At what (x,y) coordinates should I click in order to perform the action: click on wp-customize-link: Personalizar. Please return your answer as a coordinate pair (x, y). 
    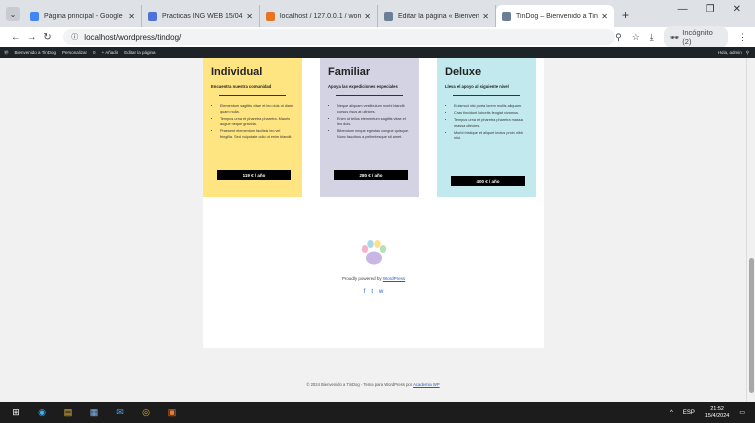
    Looking at the image, I should click on (74, 52).